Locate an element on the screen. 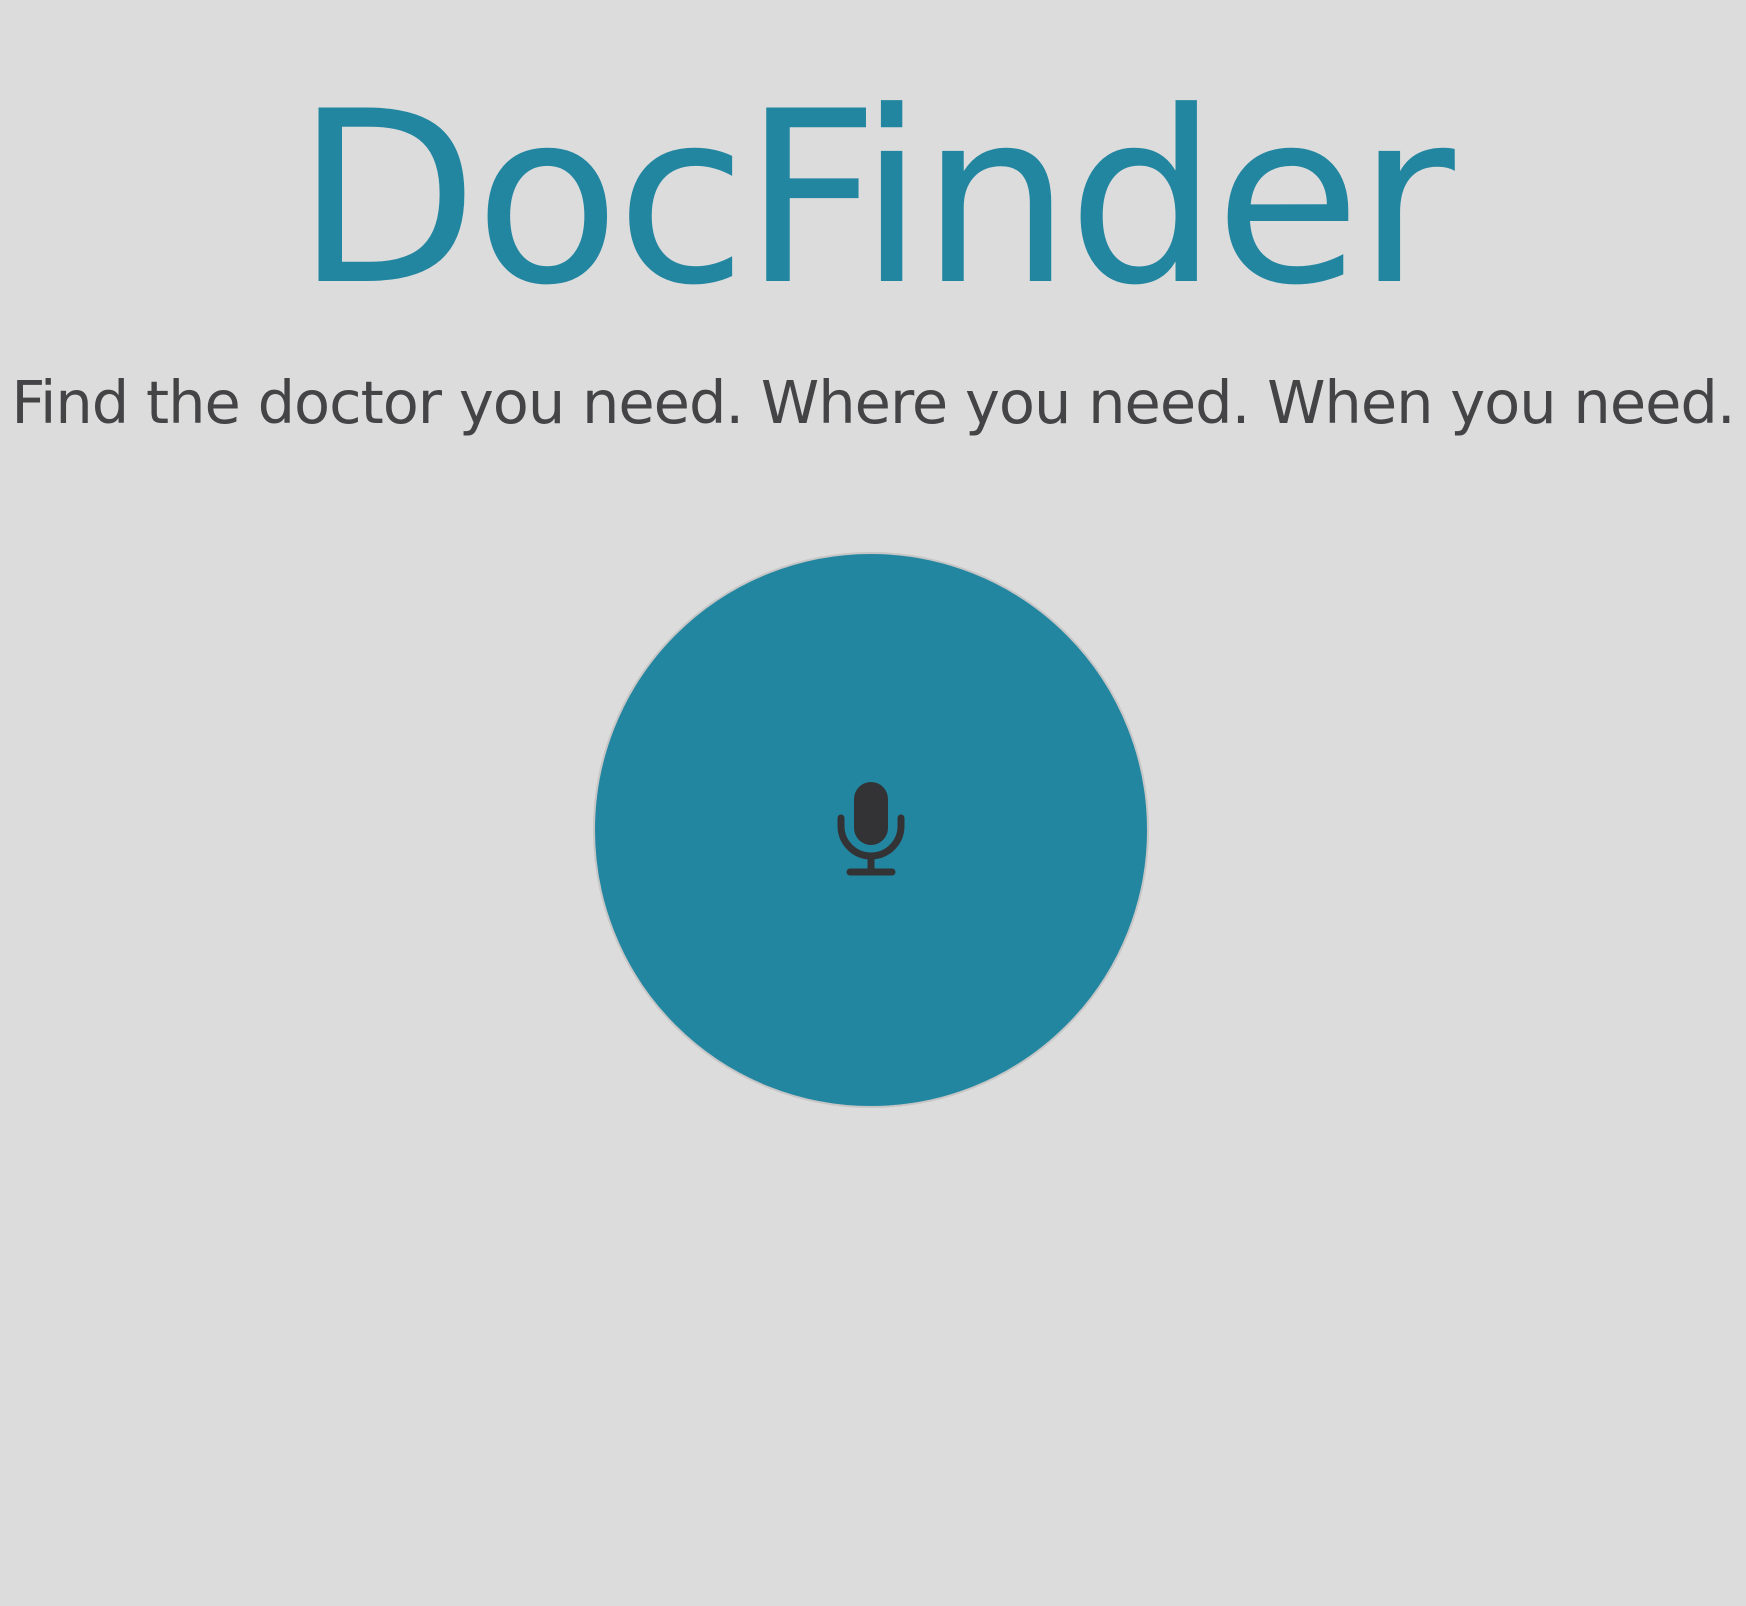 The width and height of the screenshot is (1746, 1606). voice-search-button is located at coordinates (871, 830).